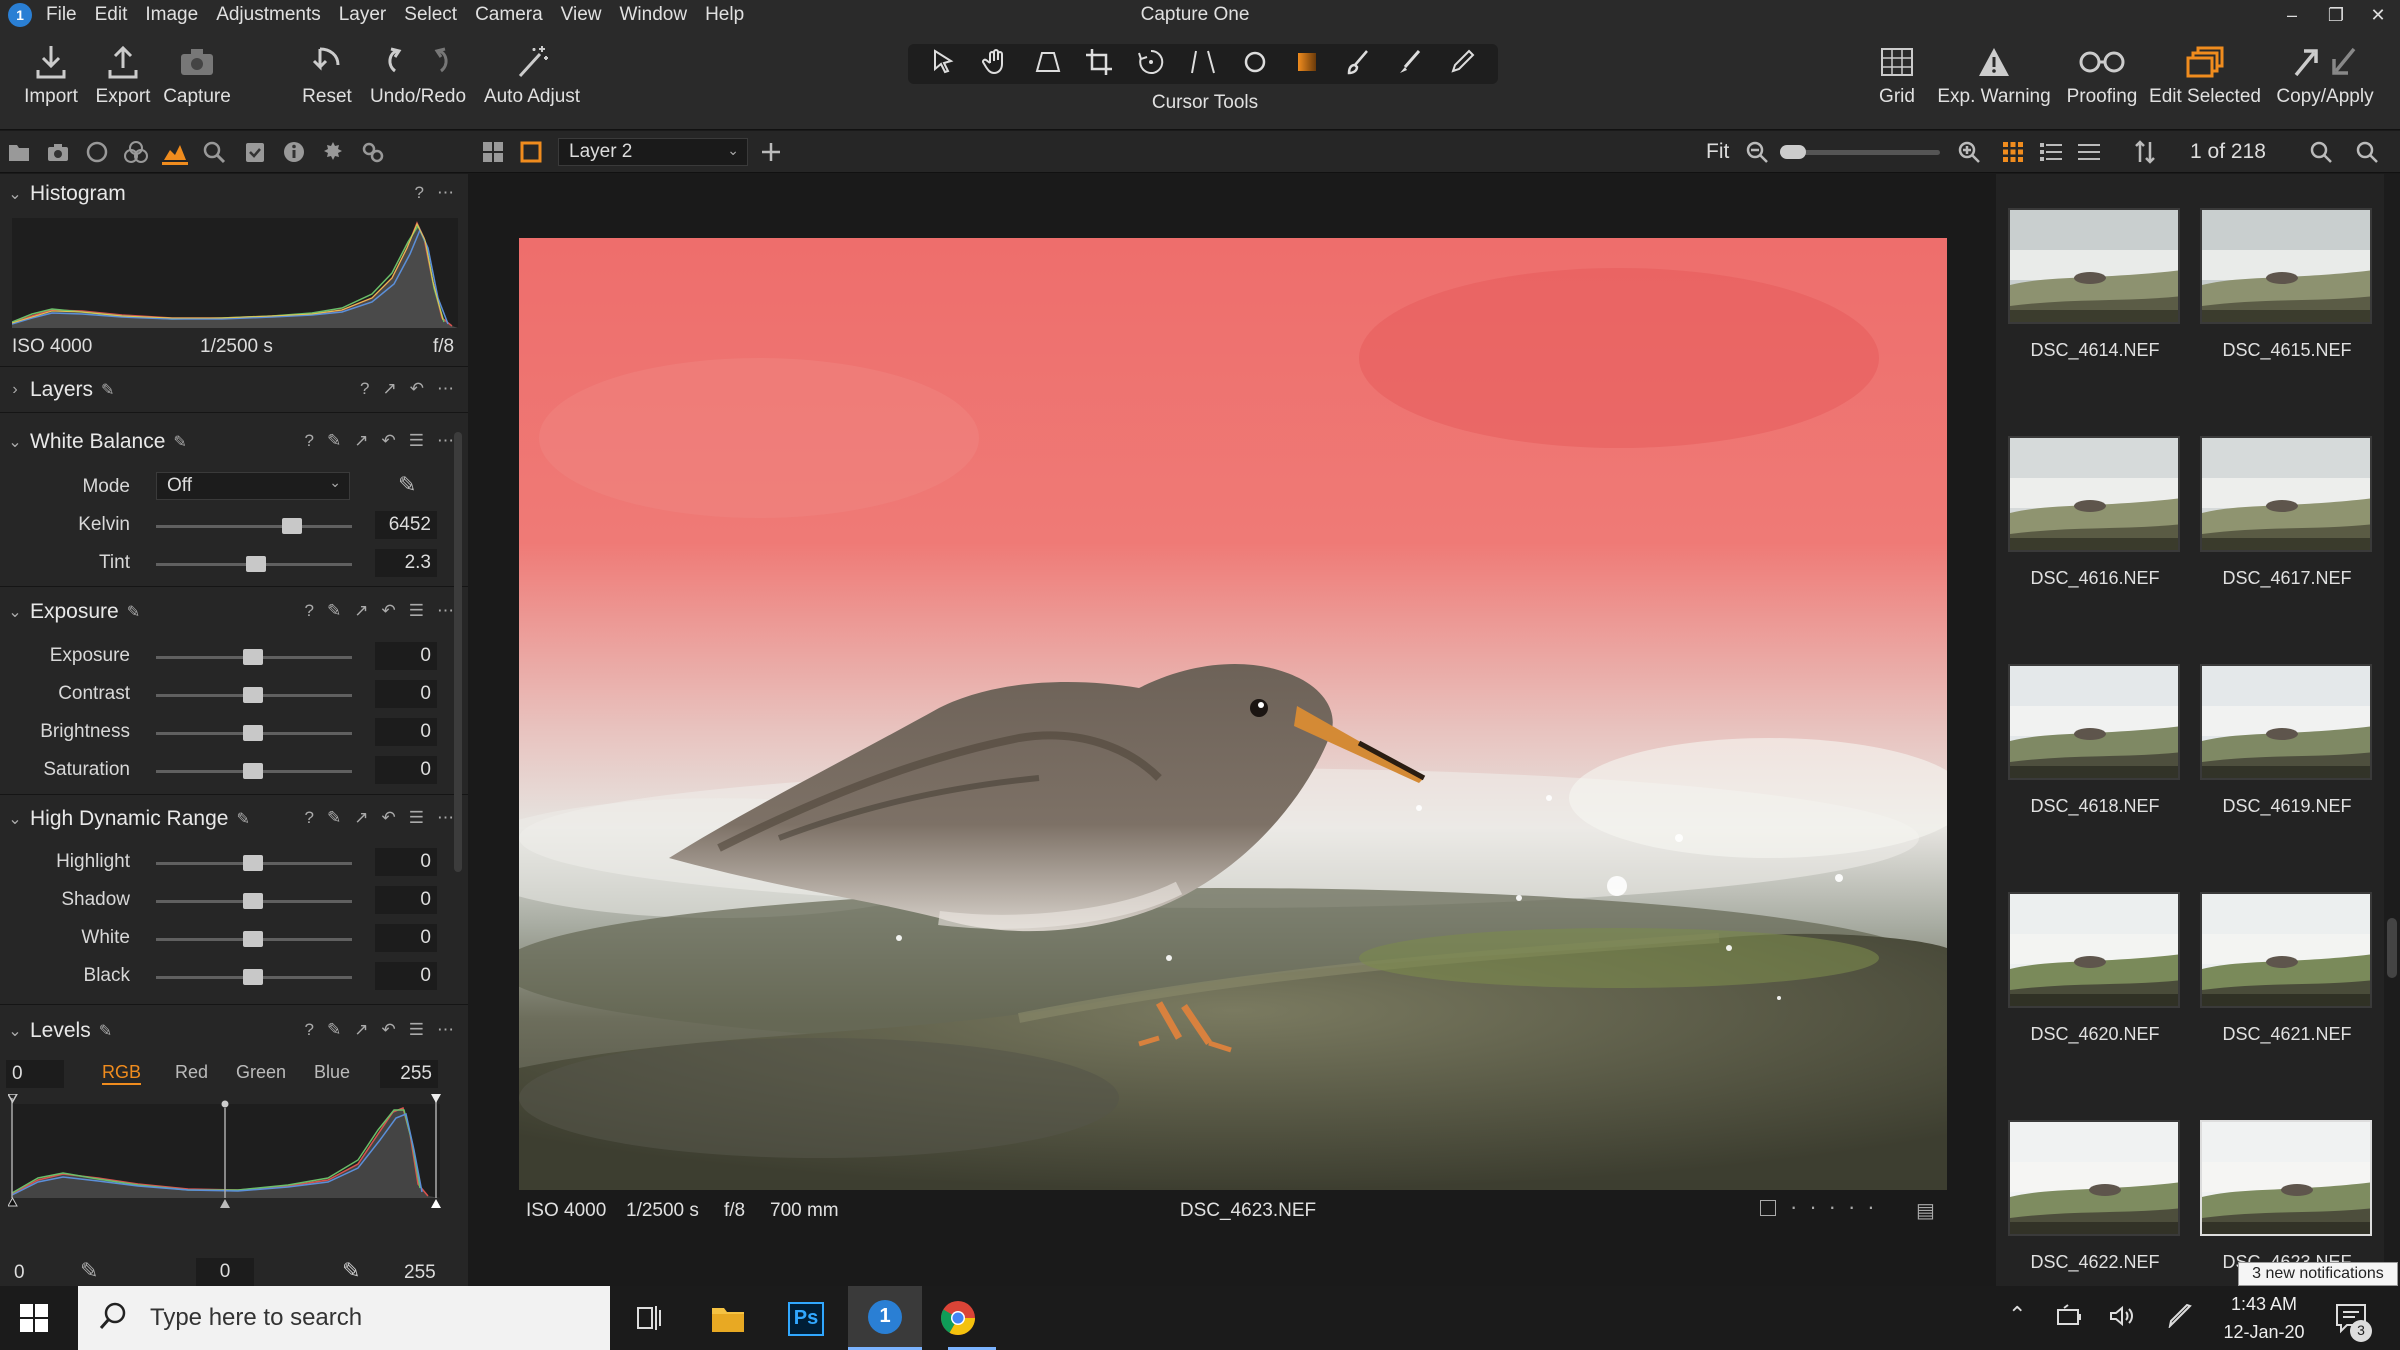  Describe the element at coordinates (136, 152) in the screenshot. I see `color-tab-icon` at that location.